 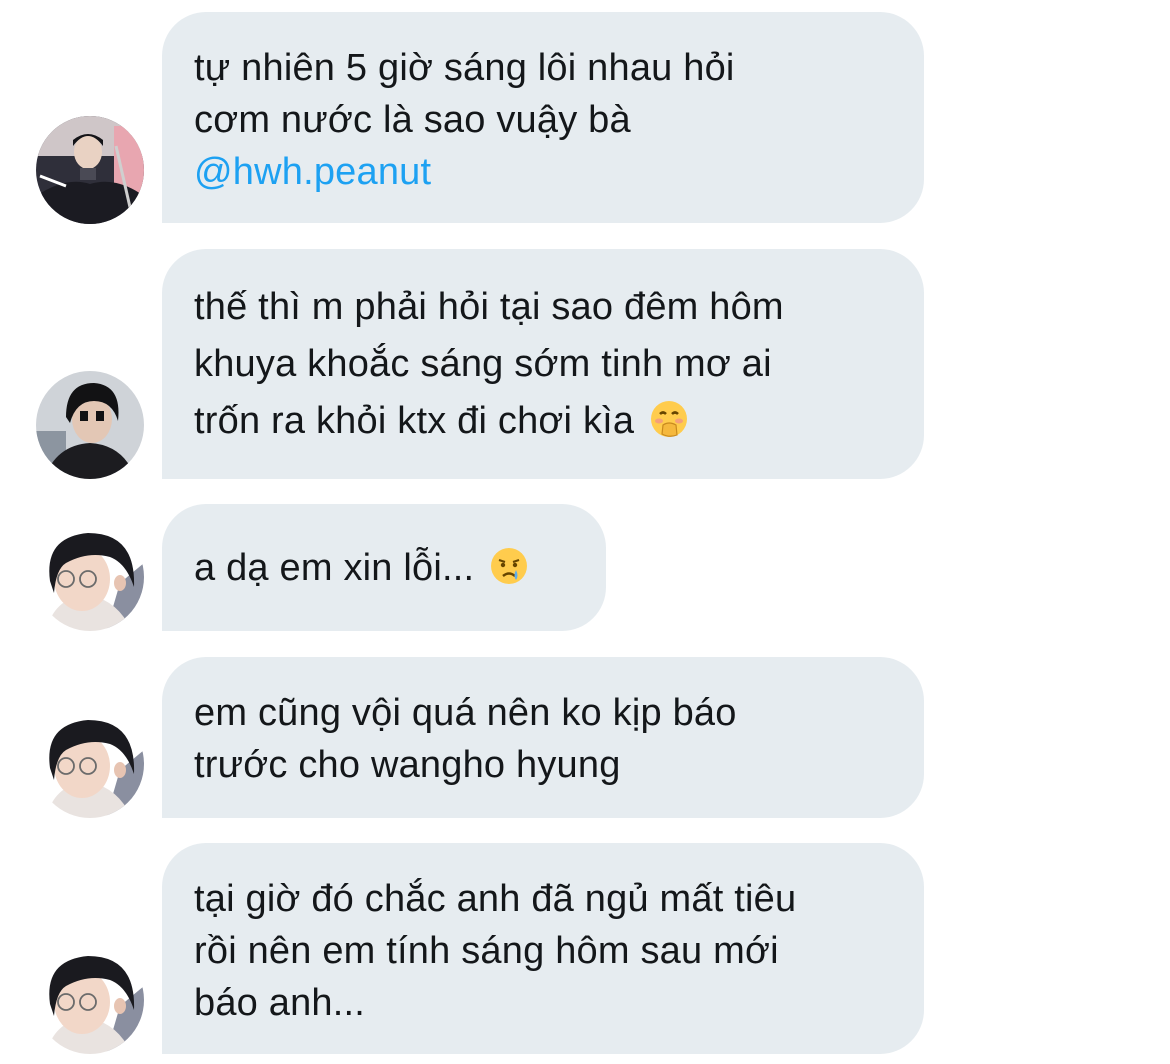 I want to click on message-text: trốn ra khỏi ktx đi chơi kìa, so click(x=414, y=421).